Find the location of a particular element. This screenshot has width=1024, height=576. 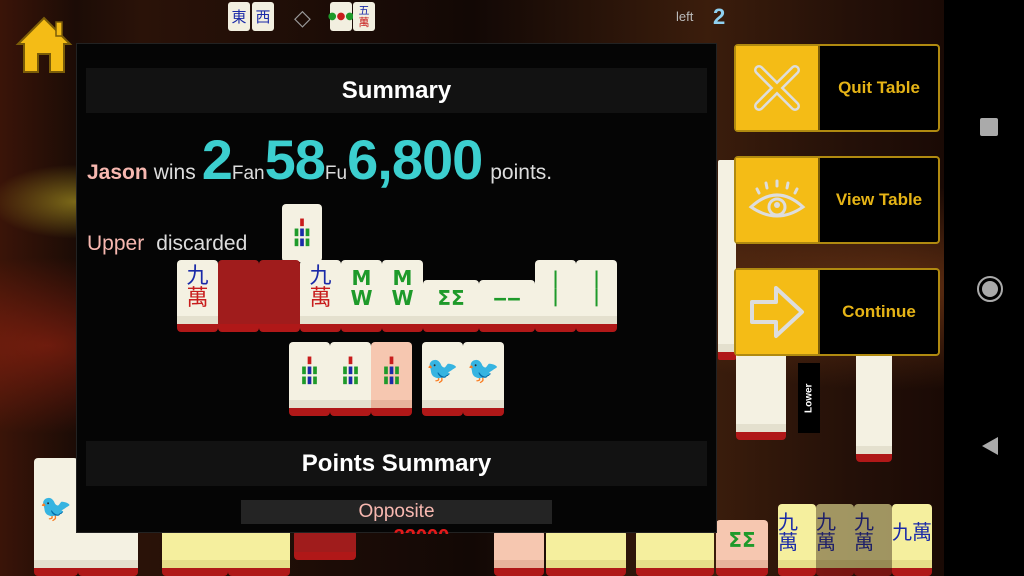

diamond-icon: ◇ is located at coordinates (302, 17).